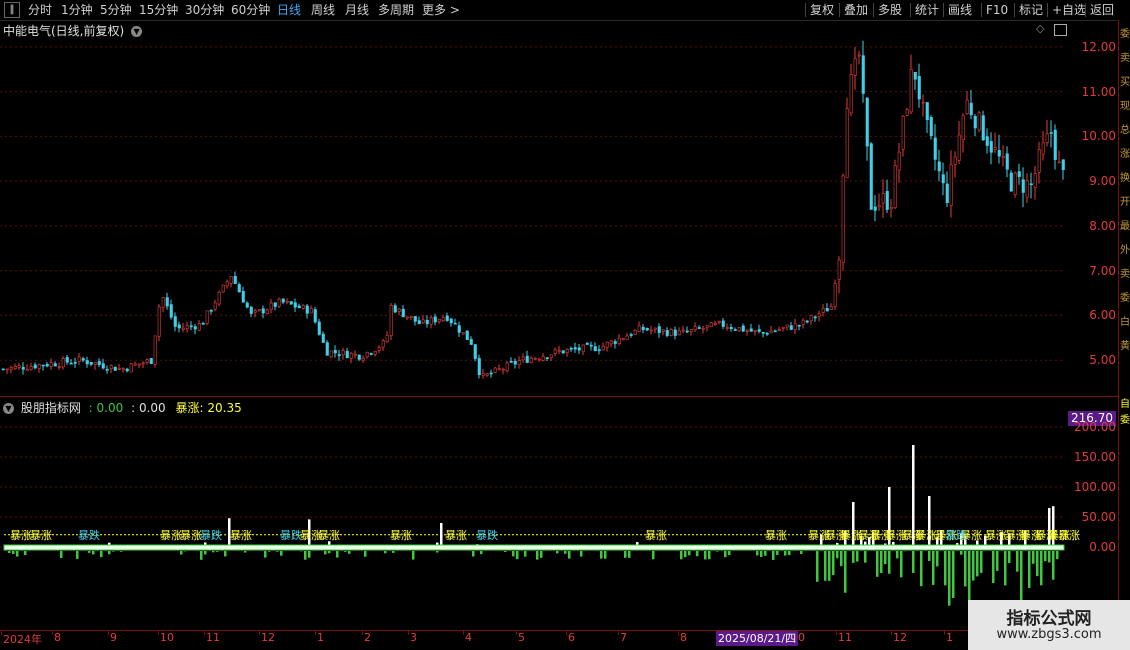 This screenshot has height=650, width=1130. Describe the element at coordinates (204, 10) in the screenshot. I see `period-tab-4: 30分钟` at that location.